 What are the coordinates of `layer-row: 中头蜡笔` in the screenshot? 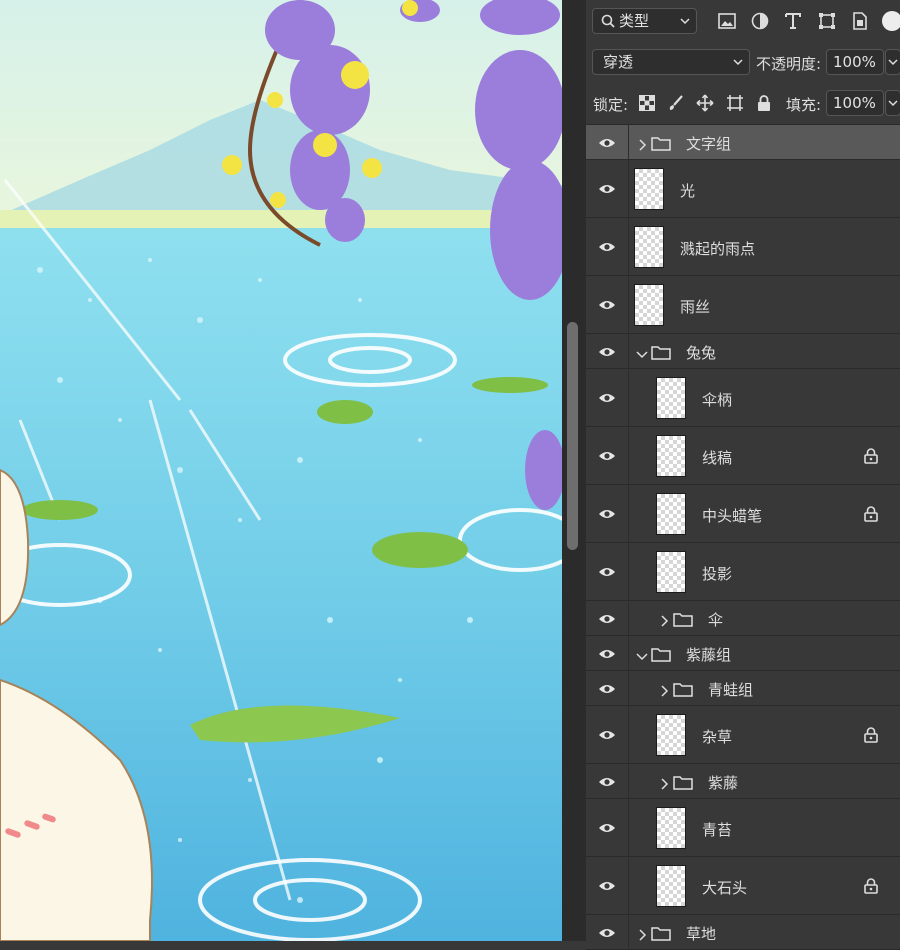 It's located at (743, 514).